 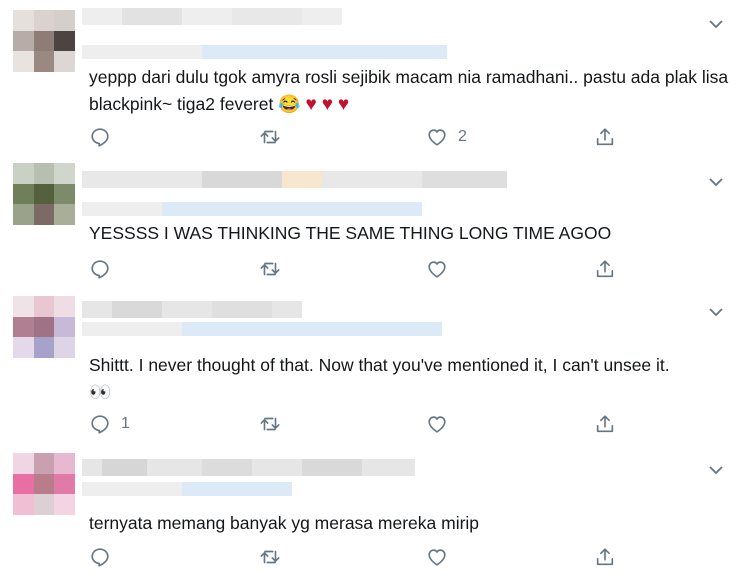 What do you see at coordinates (100, 392) in the screenshot?
I see `eyes-emoji: 👀` at bounding box center [100, 392].